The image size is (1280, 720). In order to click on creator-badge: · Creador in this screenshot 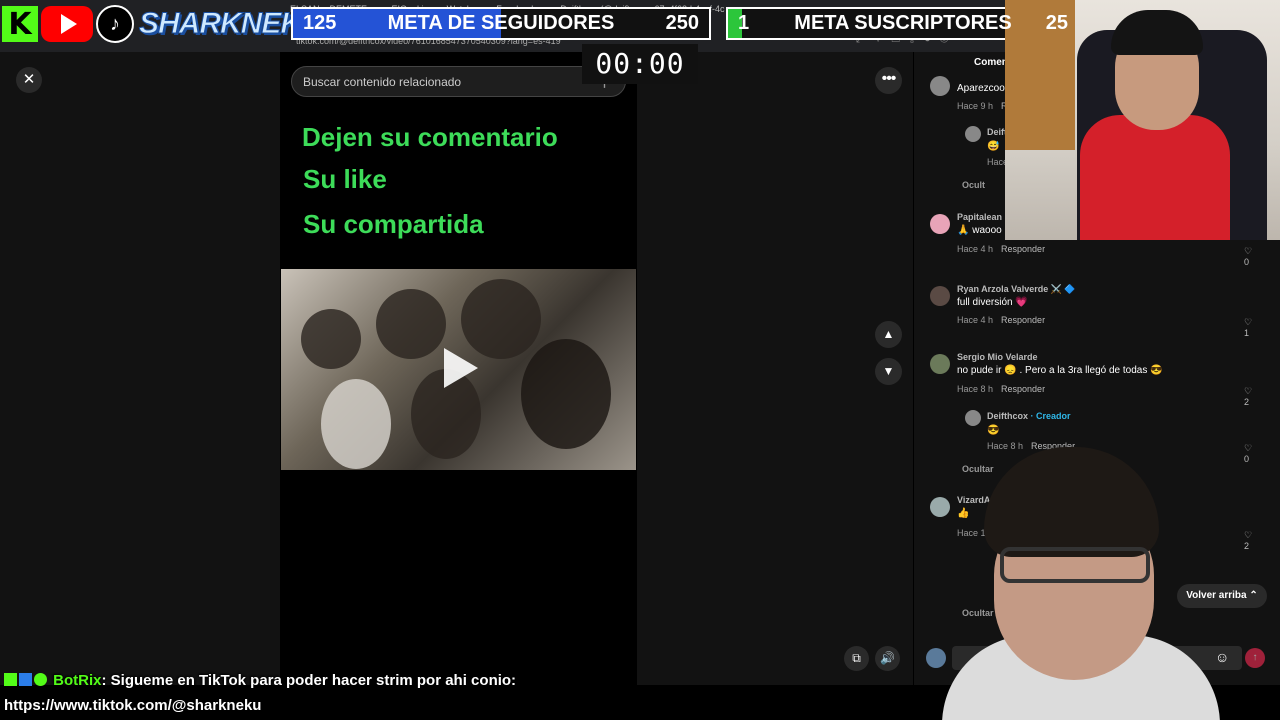, I will do `click(1050, 416)`.